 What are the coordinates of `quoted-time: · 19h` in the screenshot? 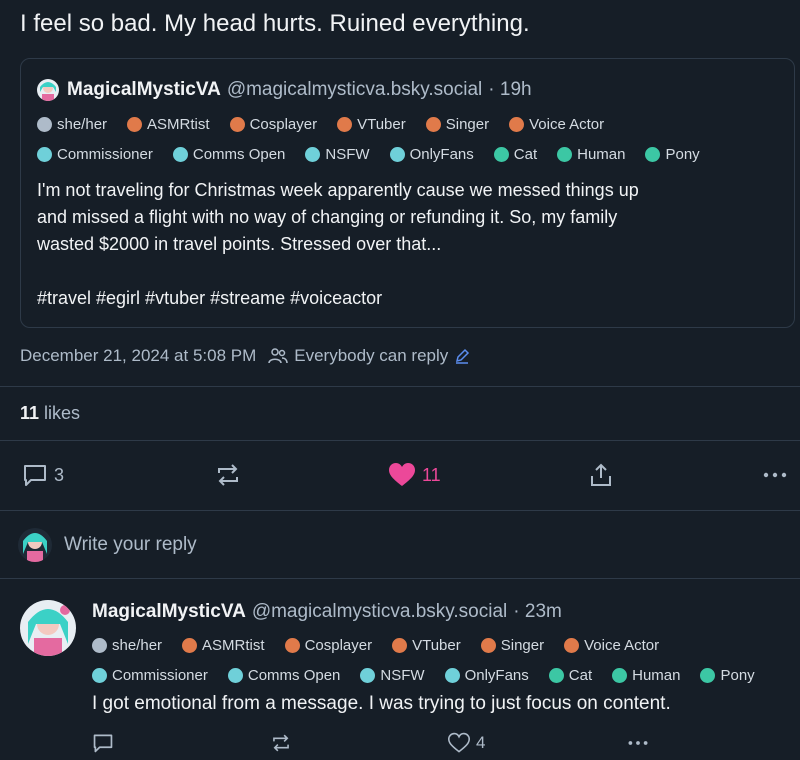 It's located at (510, 89).